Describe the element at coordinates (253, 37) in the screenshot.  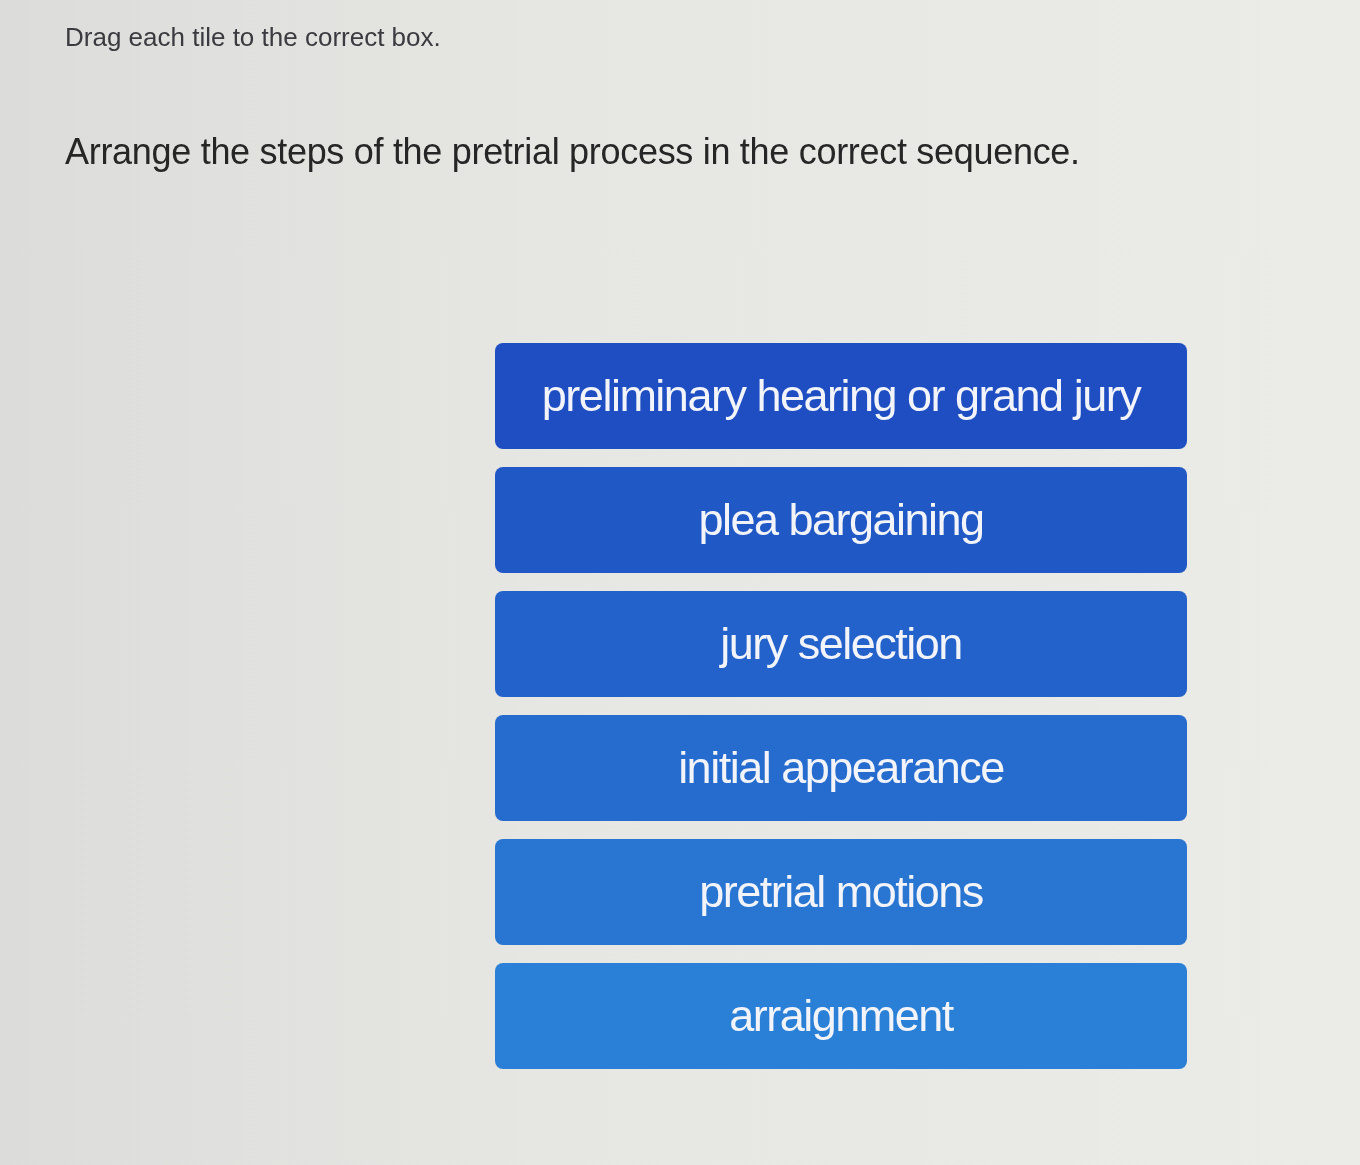
I see `instruction-text: Drag each tile to the correct box.` at that location.